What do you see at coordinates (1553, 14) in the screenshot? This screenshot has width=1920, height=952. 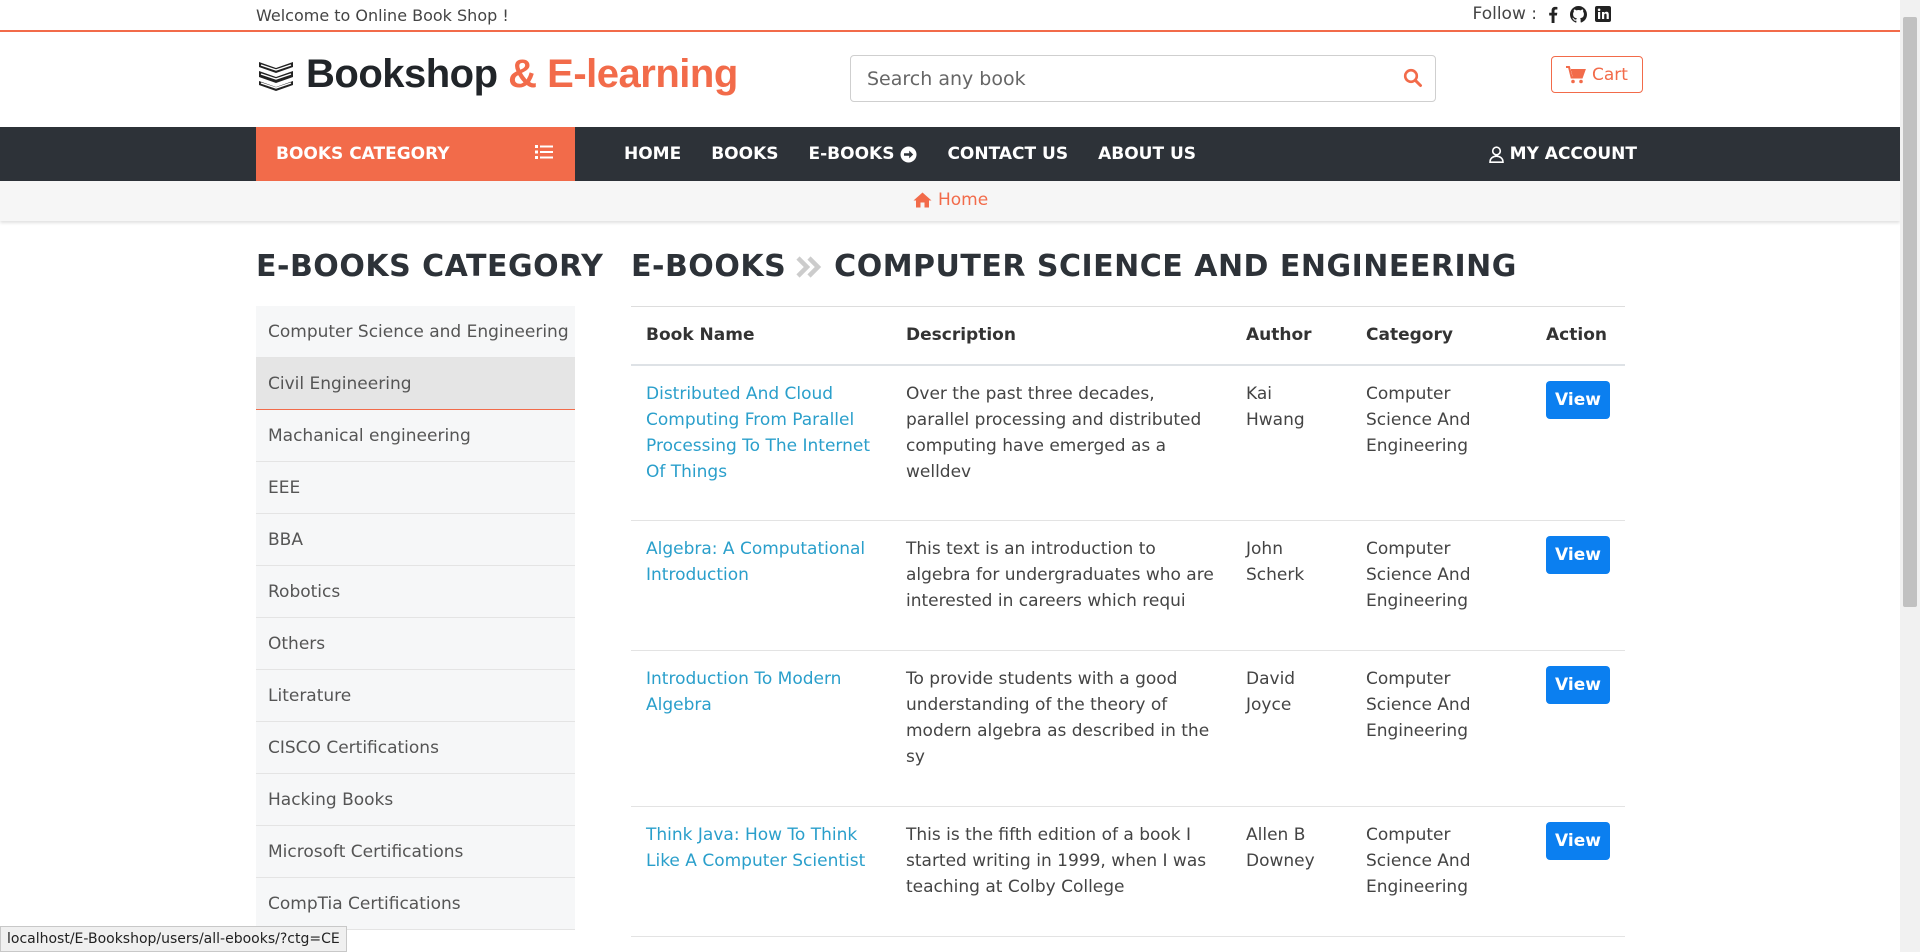 I see `facebook-icon` at bounding box center [1553, 14].